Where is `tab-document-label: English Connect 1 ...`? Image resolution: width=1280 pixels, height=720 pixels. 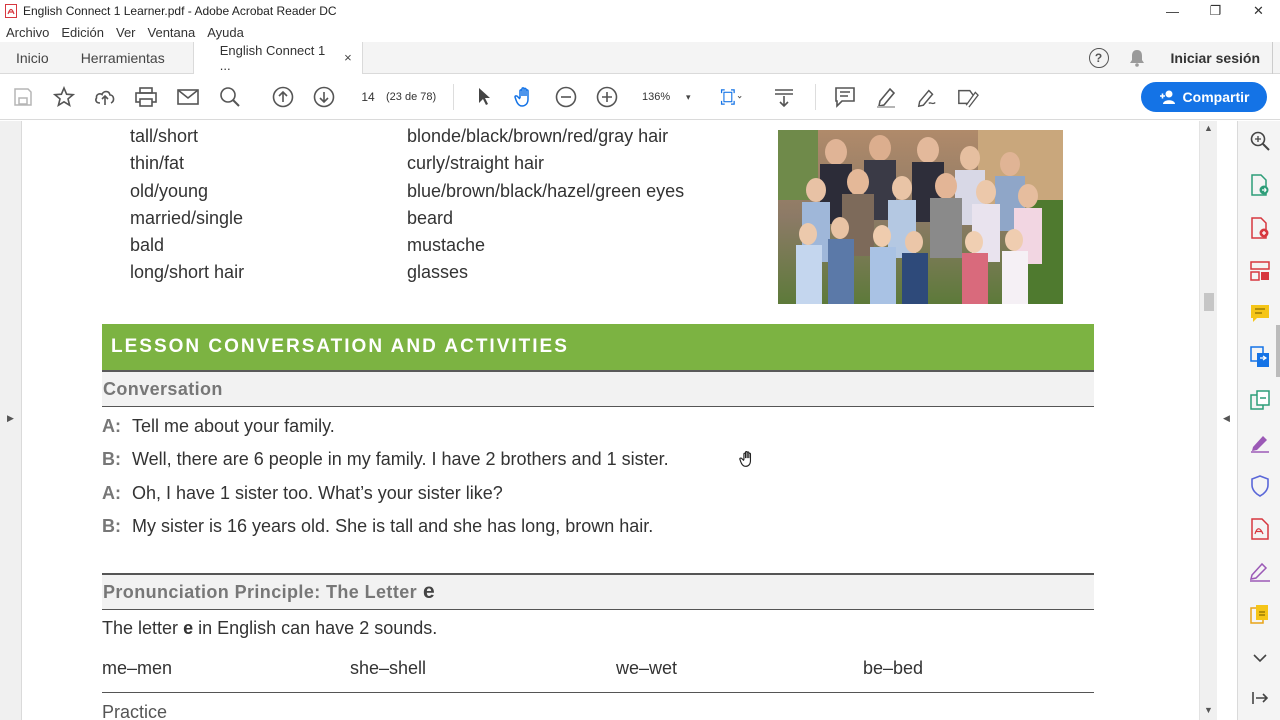 tab-document-label: English Connect 1 ... is located at coordinates (272, 57).